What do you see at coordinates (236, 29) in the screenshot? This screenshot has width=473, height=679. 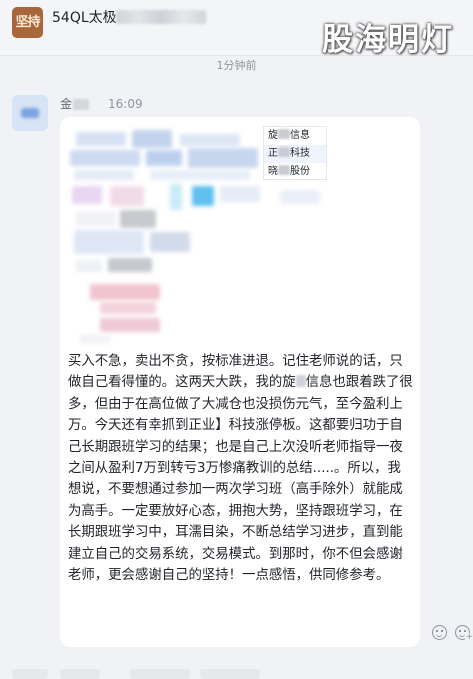 I see `chat-header: 坚持 54QL太极 股海明灯` at bounding box center [236, 29].